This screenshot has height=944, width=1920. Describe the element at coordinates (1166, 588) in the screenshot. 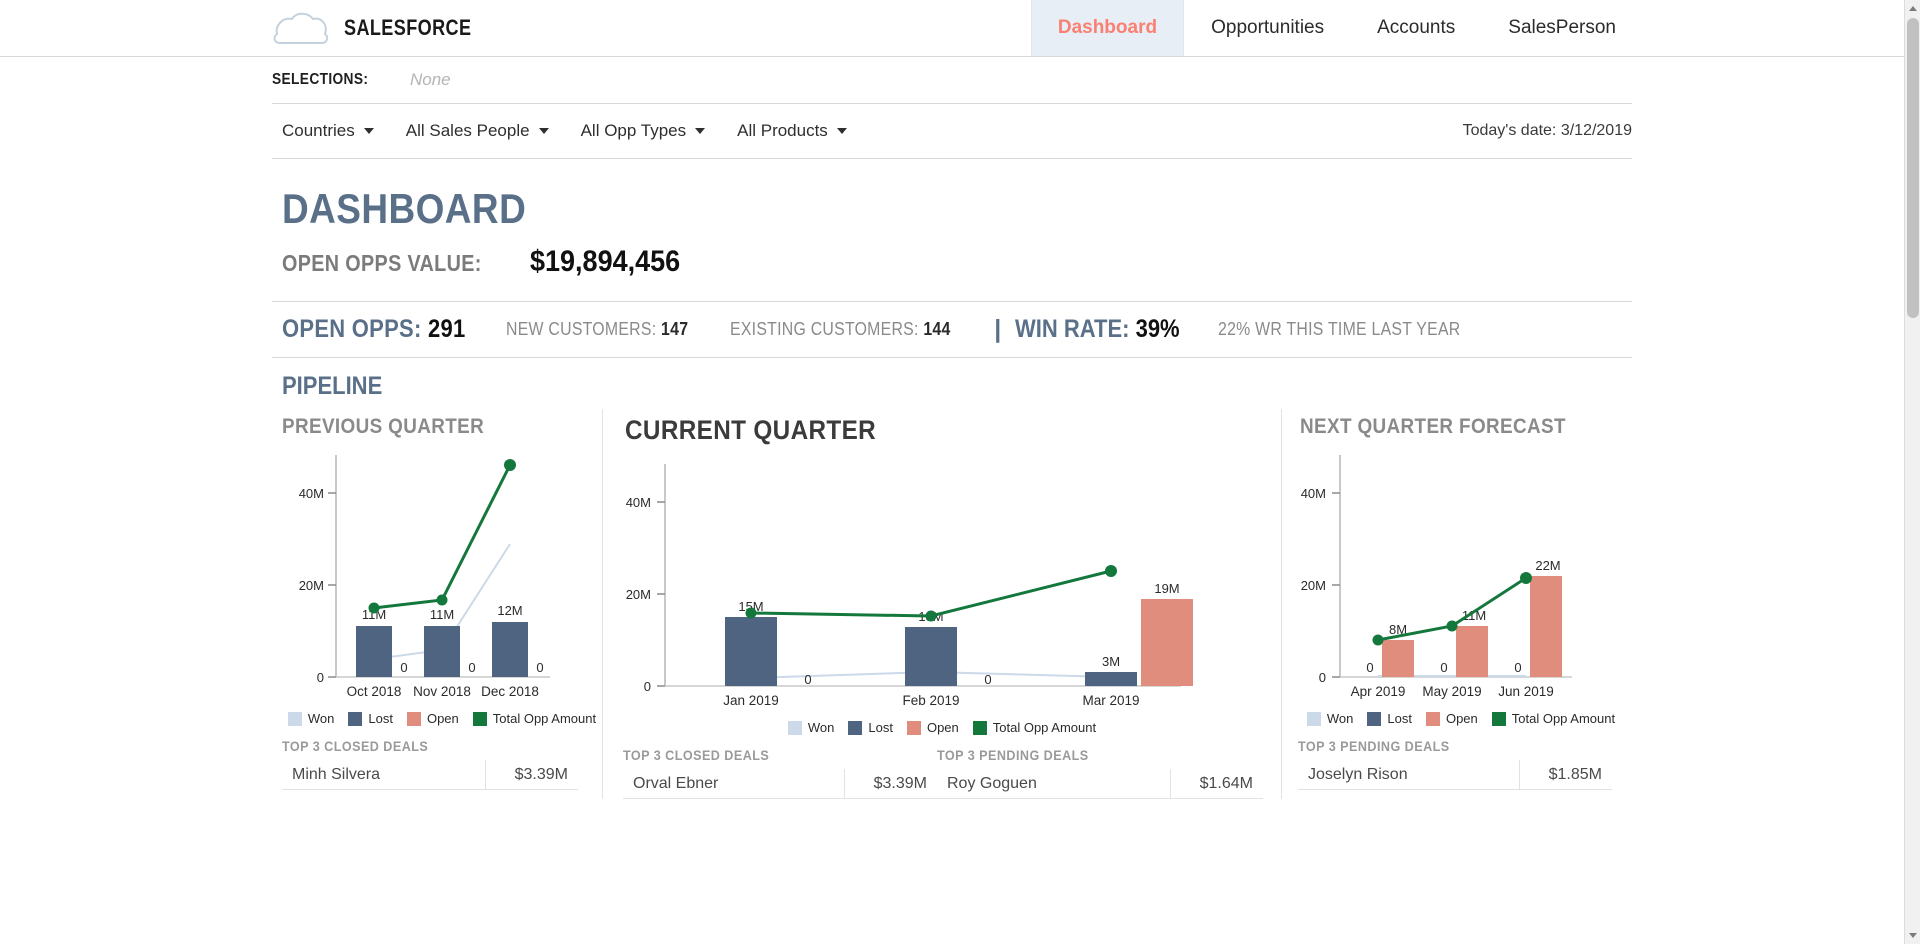

I see `svg-text: 19M` at that location.